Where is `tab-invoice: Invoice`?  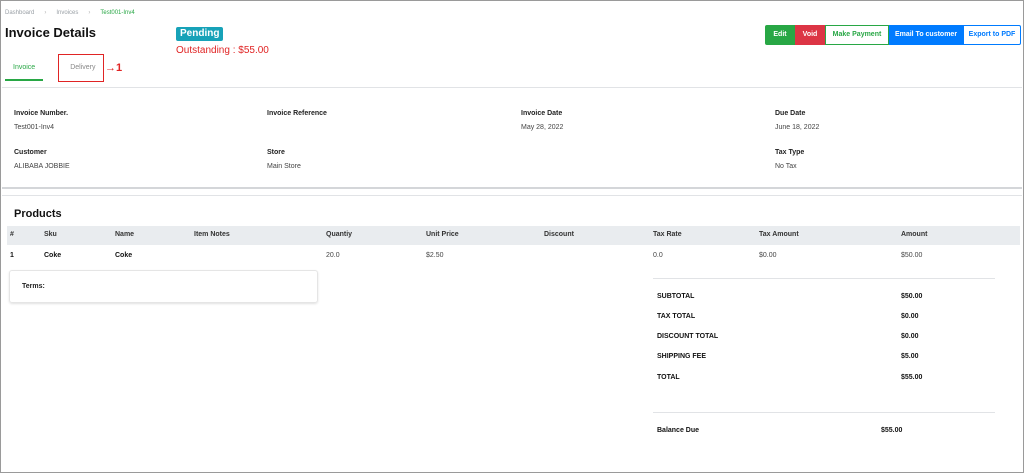 tab-invoice: Invoice is located at coordinates (24, 70).